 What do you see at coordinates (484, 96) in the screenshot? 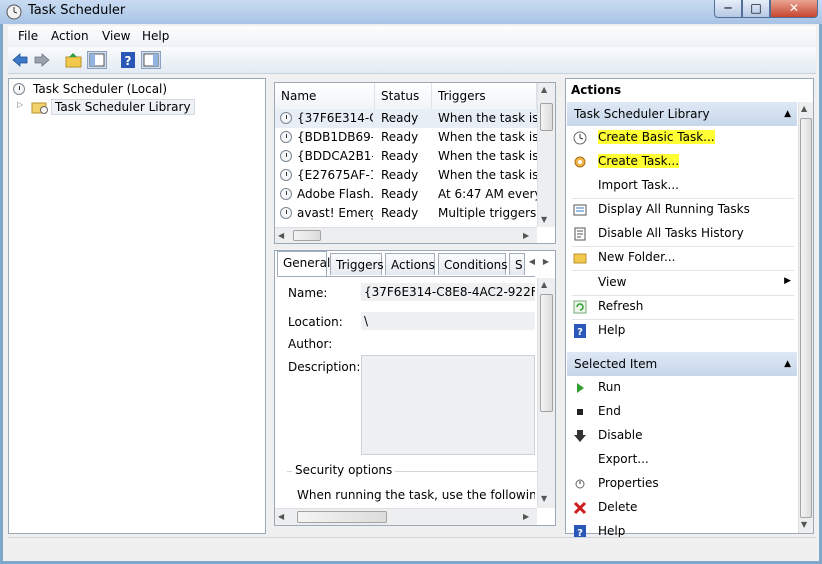
I see `column-header-triggers: Triggers` at bounding box center [484, 96].